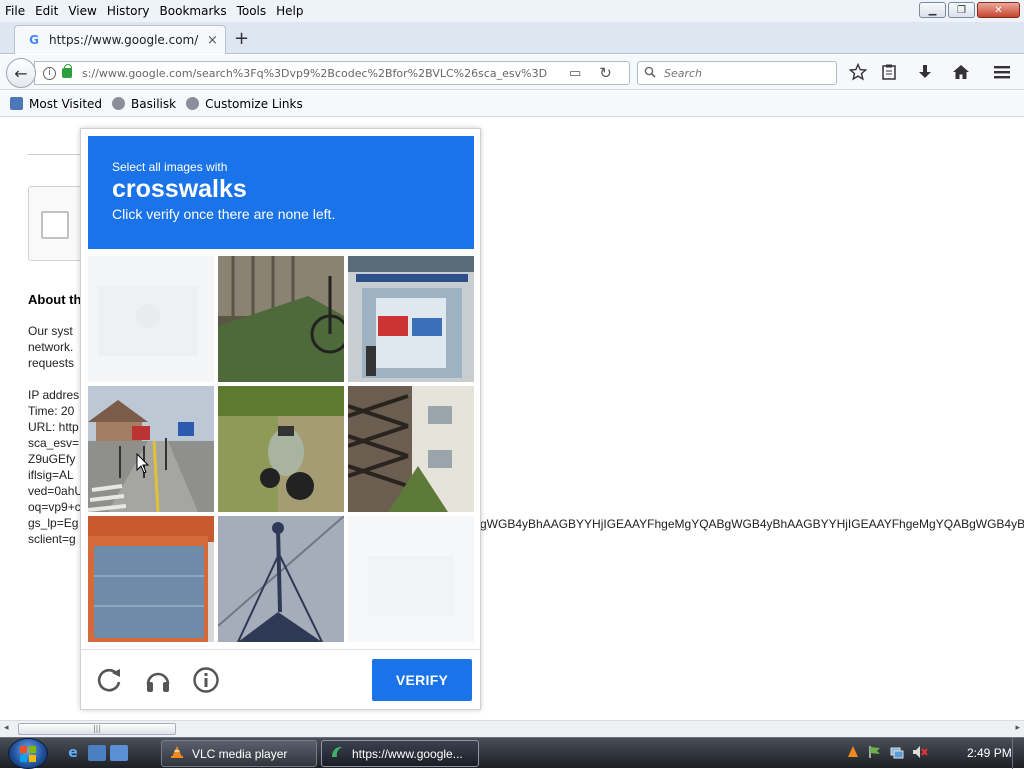 This screenshot has height=769, width=1024. I want to click on target-object: crosswalks, so click(179, 189).